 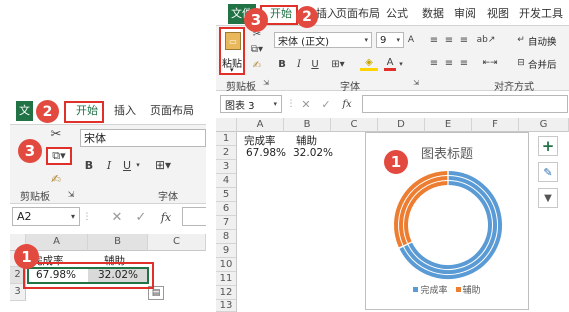 What do you see at coordinates (411, 40) in the screenshot?
I see `increase-font-icon: A` at bounding box center [411, 40].